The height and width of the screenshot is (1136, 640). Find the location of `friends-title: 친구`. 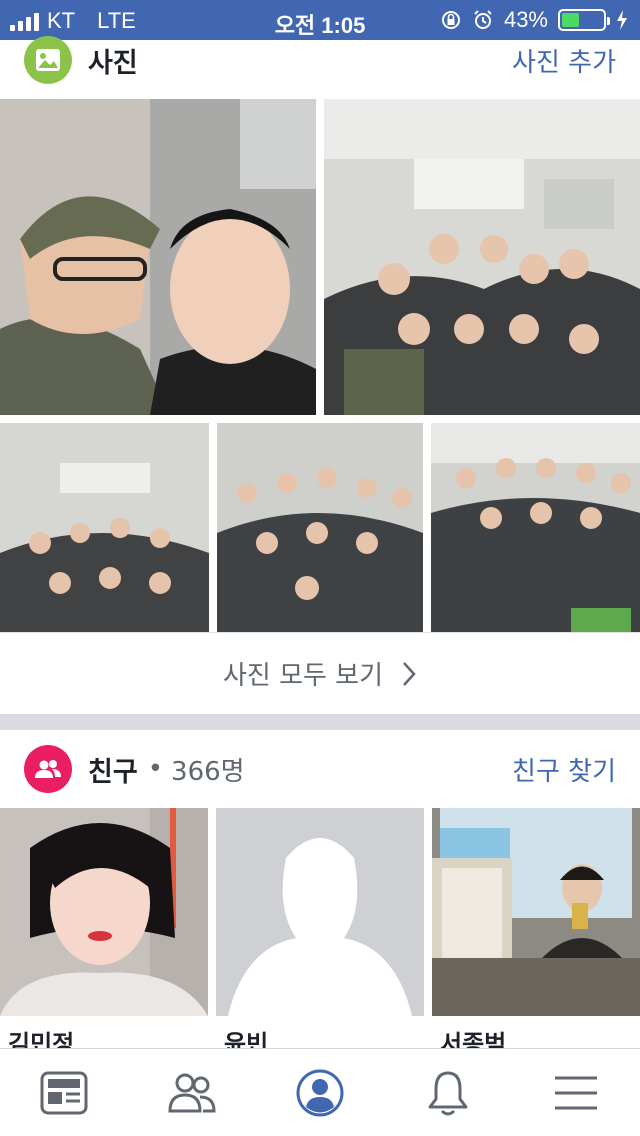

friends-title: 친구 is located at coordinates (113, 772).